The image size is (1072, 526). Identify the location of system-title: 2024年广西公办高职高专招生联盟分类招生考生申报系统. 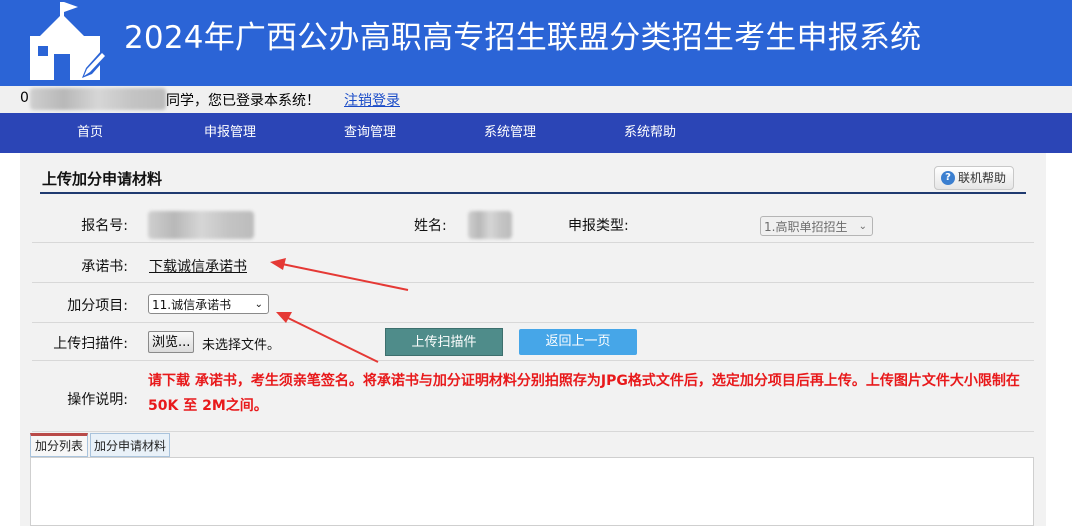
(523, 38).